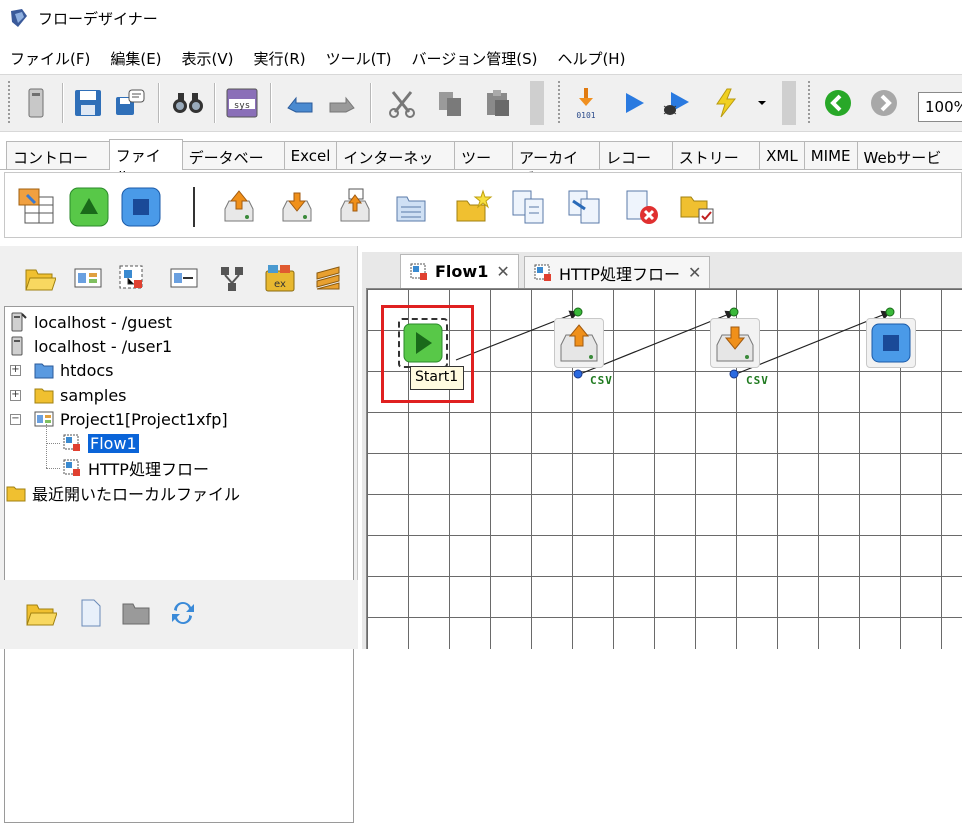 This screenshot has width=962, height=823. I want to click on tab-stream: ストリーム, so click(716, 164).